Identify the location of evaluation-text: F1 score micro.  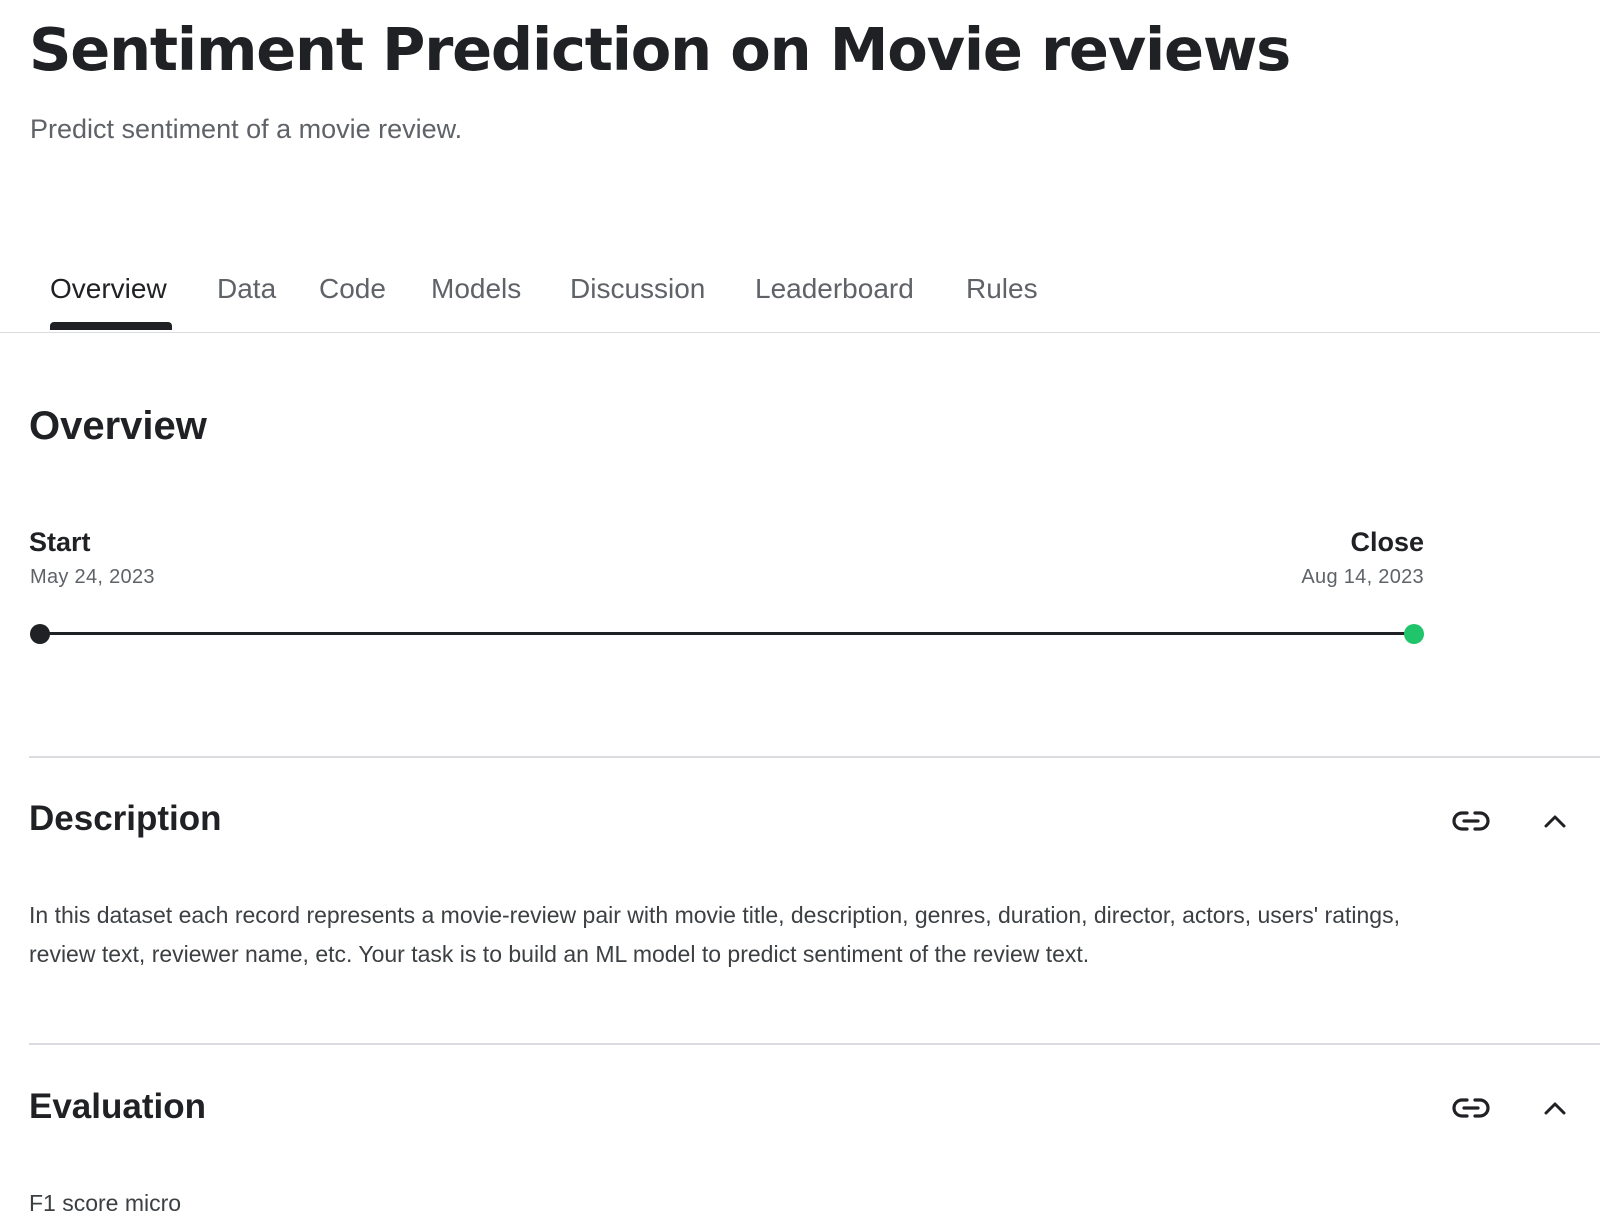
(105, 1203).